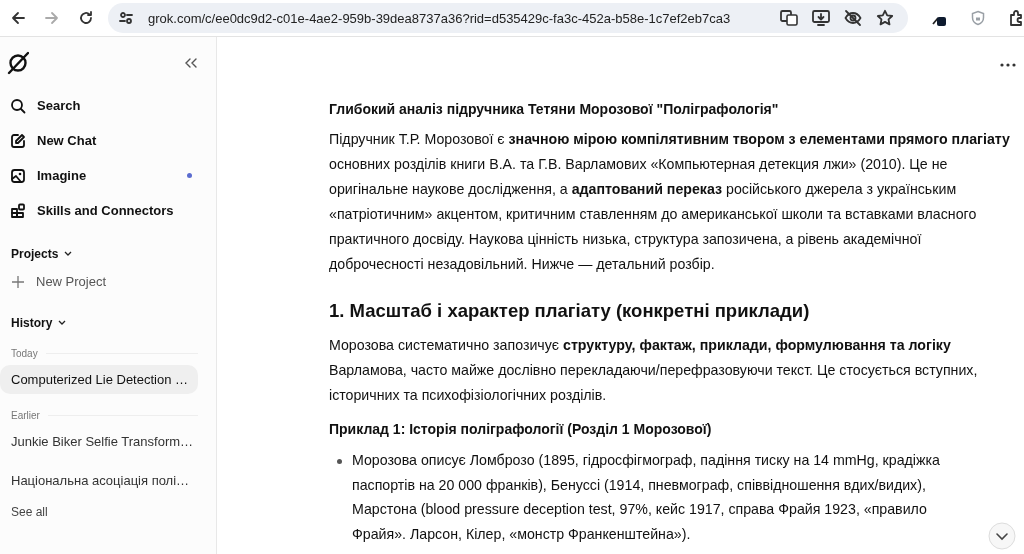  Describe the element at coordinates (99, 175) in the screenshot. I see `nav-item: Imagine` at that location.